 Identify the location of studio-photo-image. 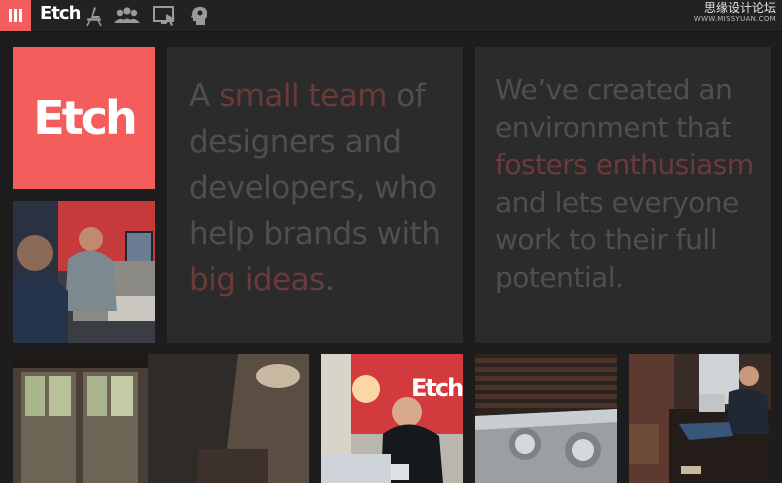
(161, 418).